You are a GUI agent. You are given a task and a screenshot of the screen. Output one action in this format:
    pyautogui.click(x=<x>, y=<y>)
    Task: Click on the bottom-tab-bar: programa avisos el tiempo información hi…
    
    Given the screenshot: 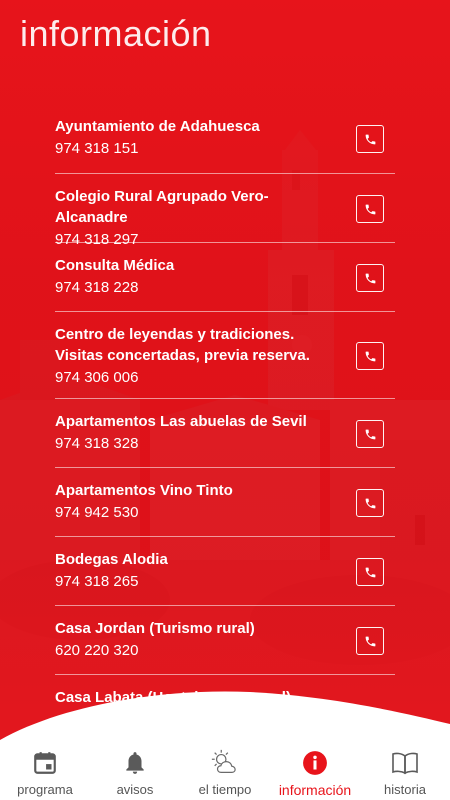 What is the action you would take?
    pyautogui.click(x=225, y=770)
    